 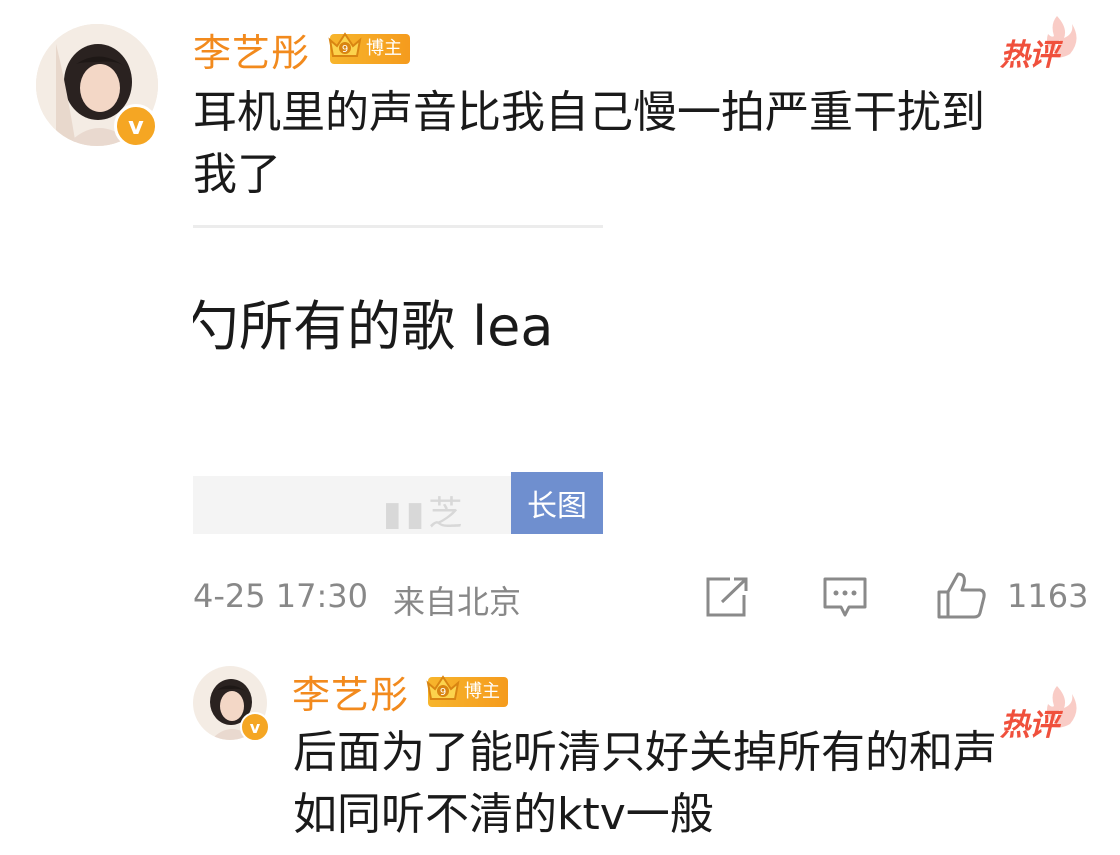 What do you see at coordinates (398, 378) in the screenshot?
I see `long-image-preview: 勺所有的歌 lea ▮▮芝 长图` at bounding box center [398, 378].